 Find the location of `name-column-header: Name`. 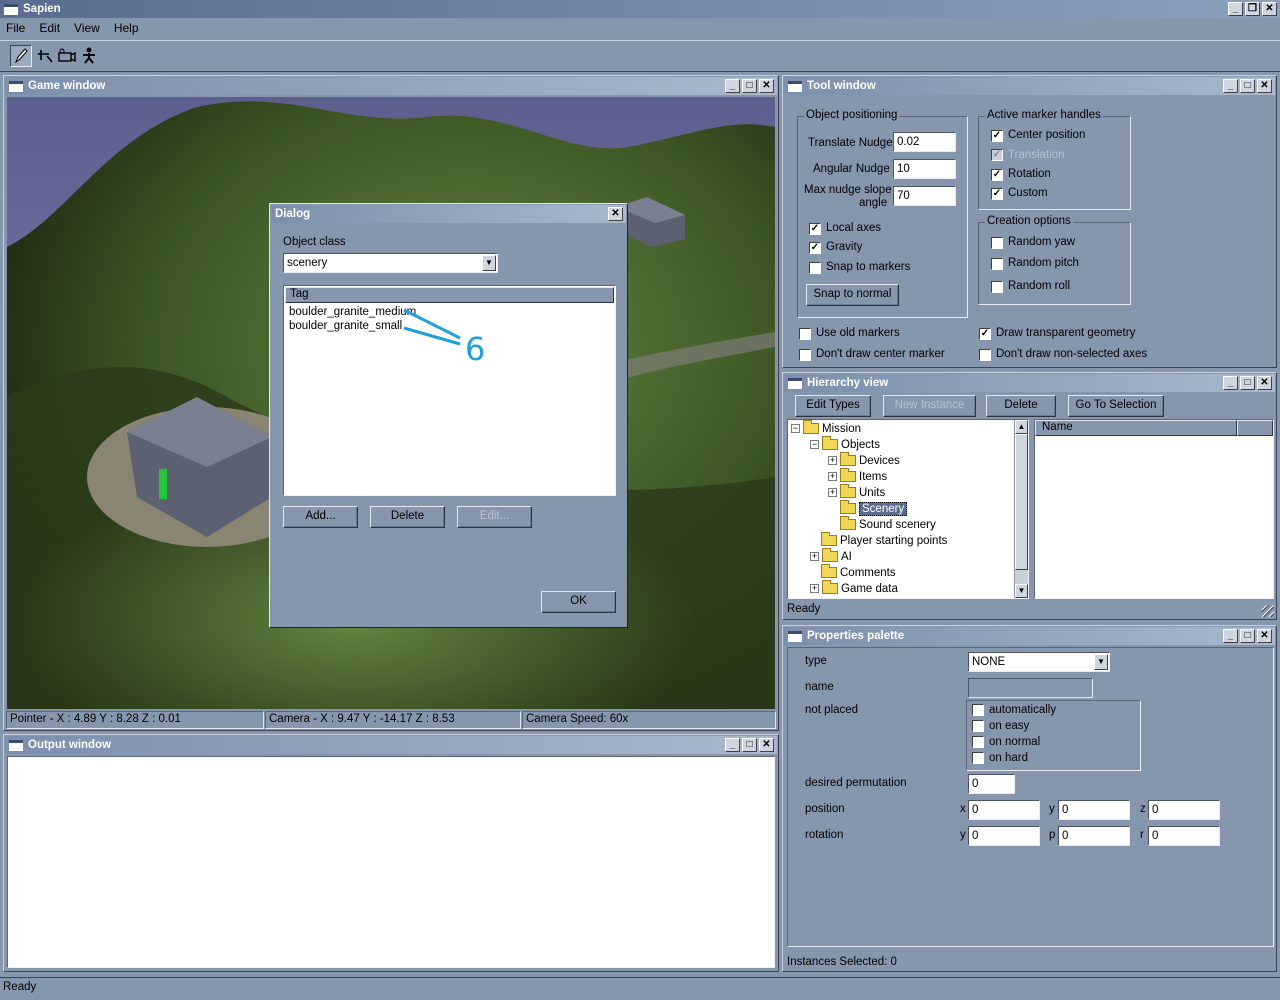

name-column-header: Name is located at coordinates (1136, 428).